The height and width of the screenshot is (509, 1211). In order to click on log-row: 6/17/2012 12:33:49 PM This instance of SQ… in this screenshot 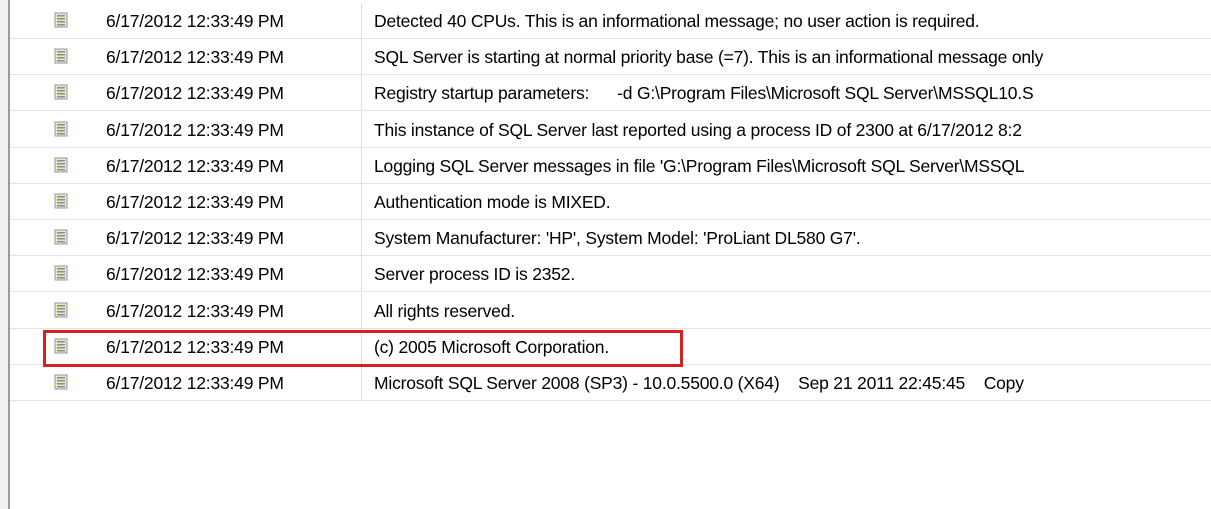, I will do `click(610, 129)`.